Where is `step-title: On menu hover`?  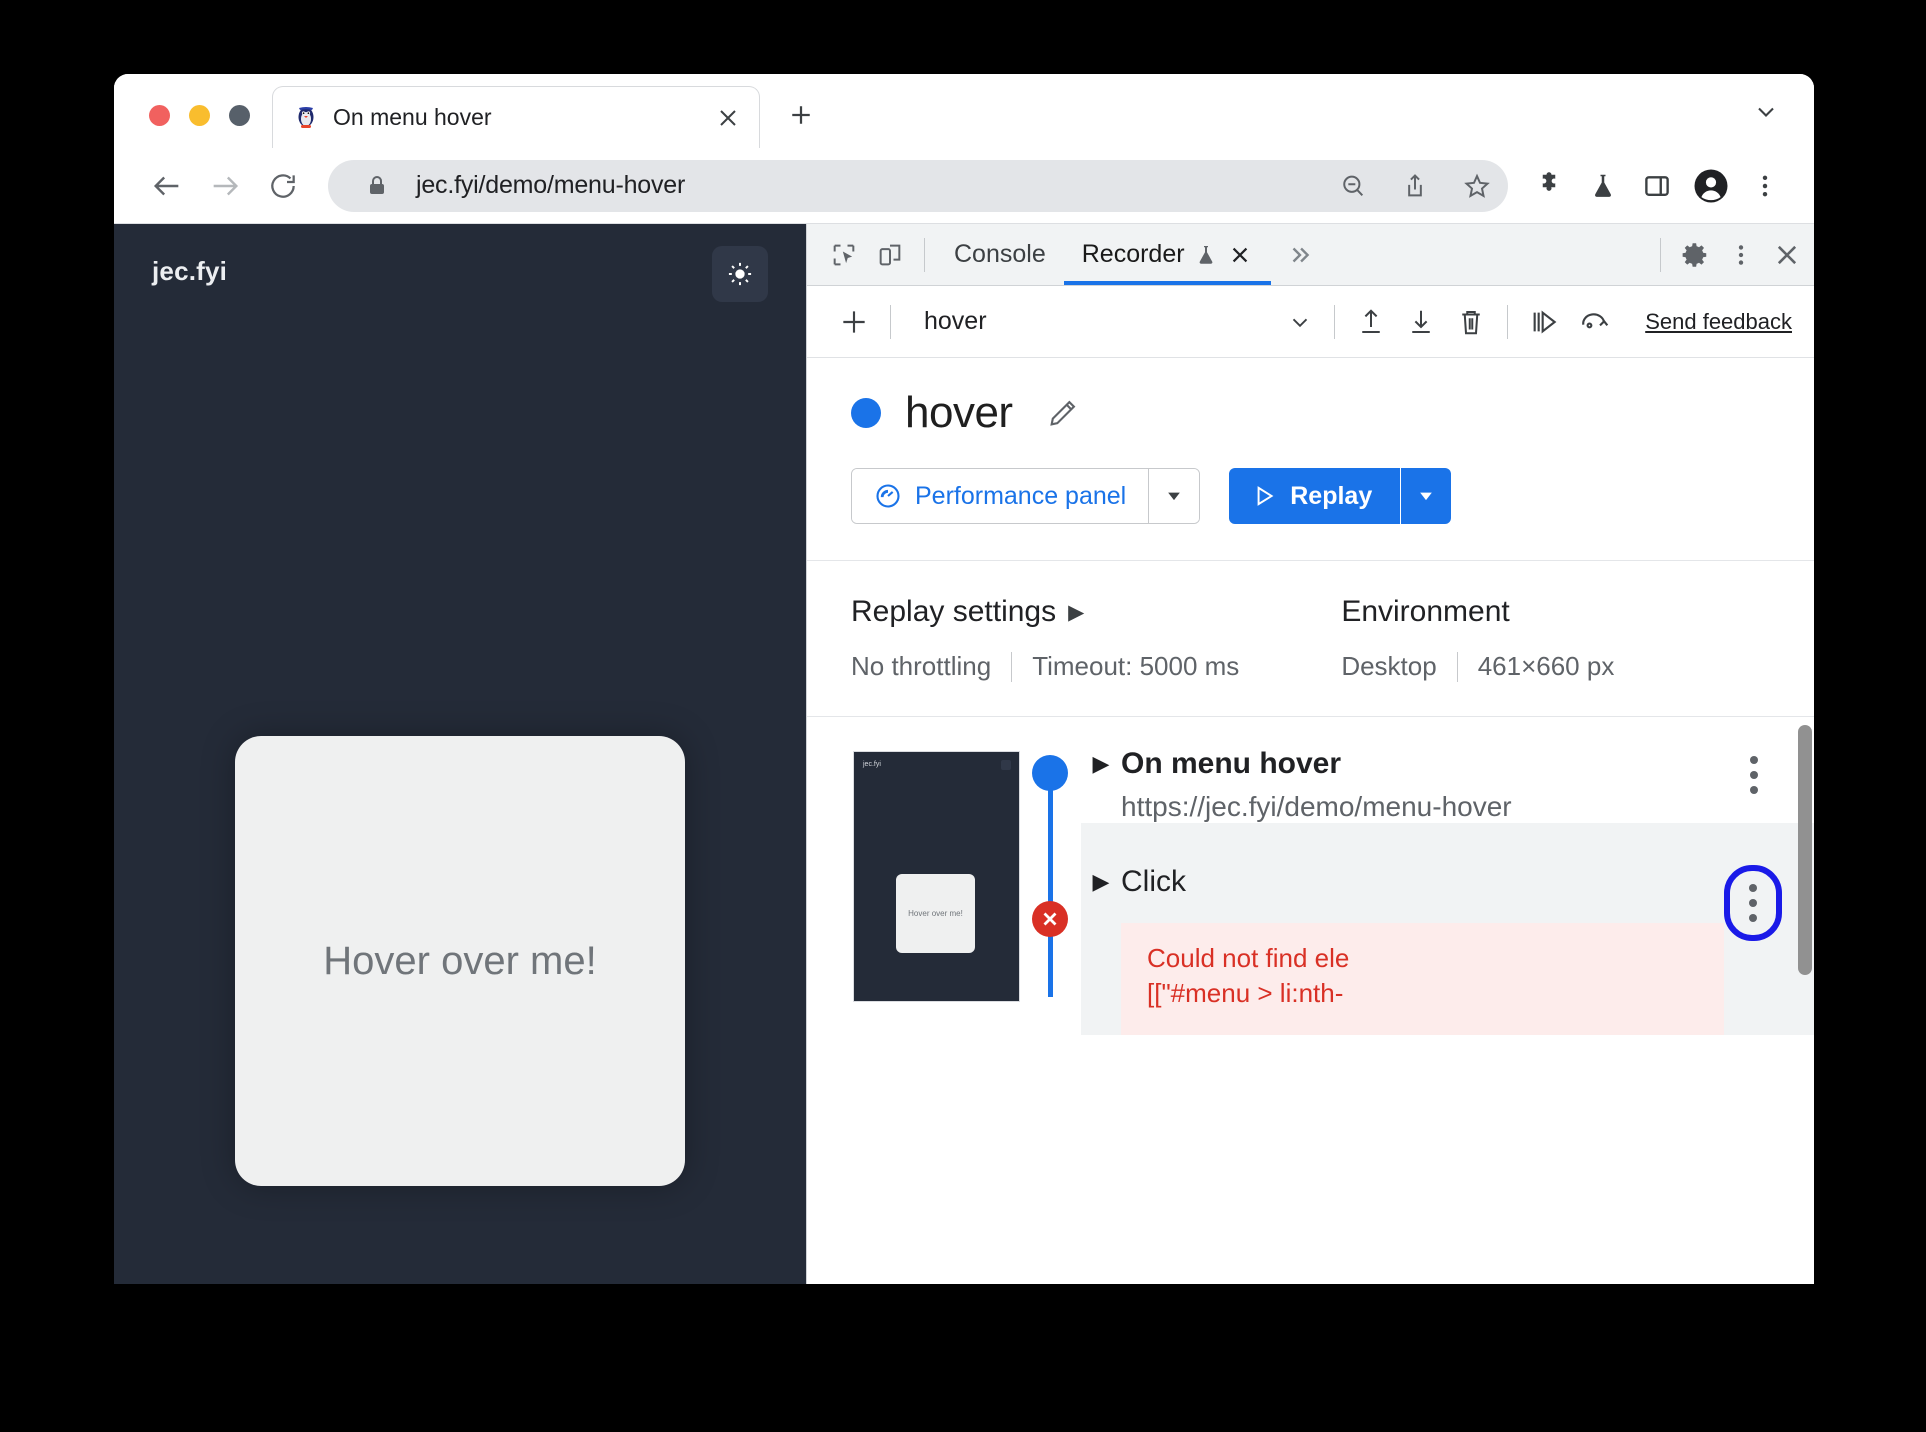 step-title: On menu hover is located at coordinates (1231, 763).